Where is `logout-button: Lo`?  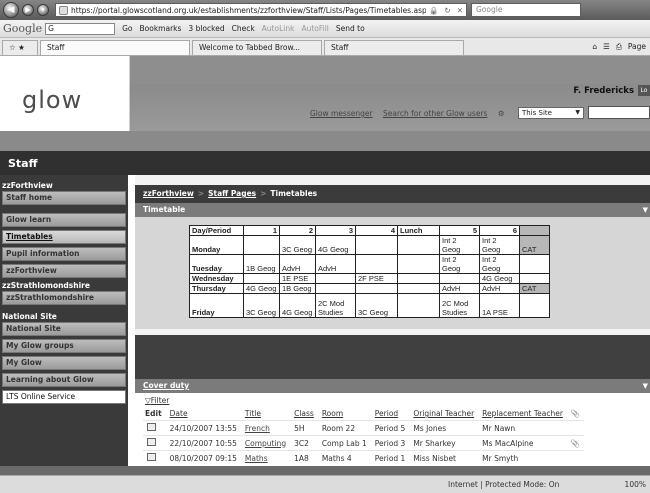 logout-button: Lo is located at coordinates (644, 90).